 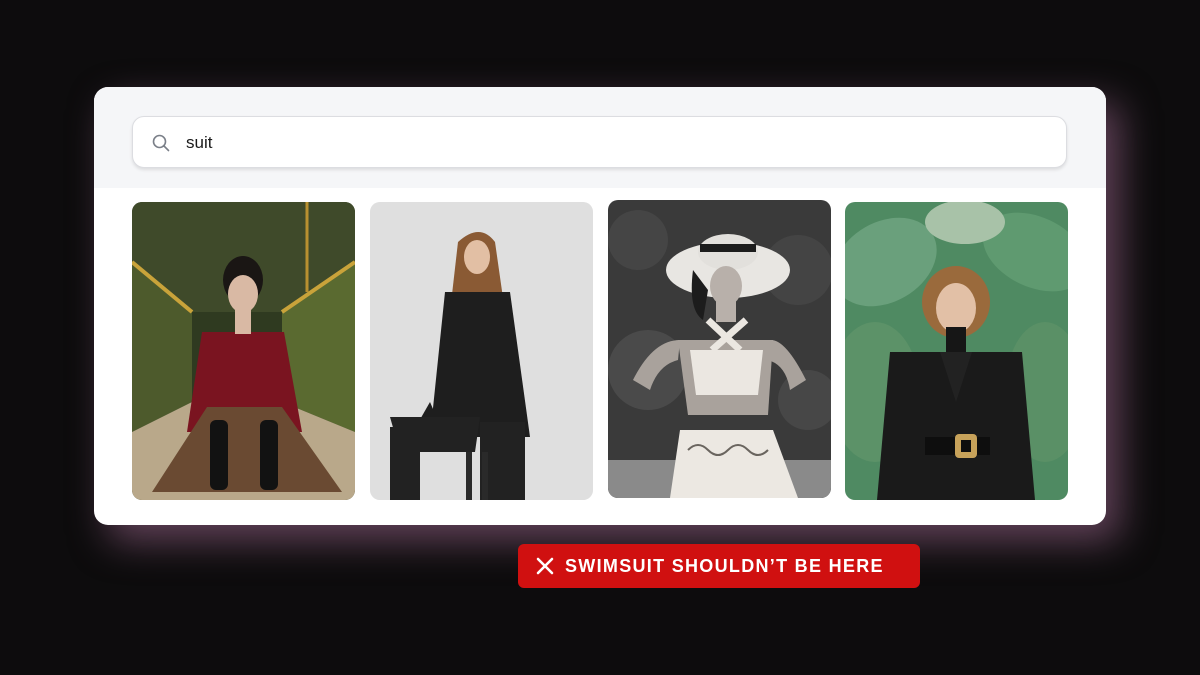 I want to click on result-photo-belted-blazer, so click(x=956, y=351).